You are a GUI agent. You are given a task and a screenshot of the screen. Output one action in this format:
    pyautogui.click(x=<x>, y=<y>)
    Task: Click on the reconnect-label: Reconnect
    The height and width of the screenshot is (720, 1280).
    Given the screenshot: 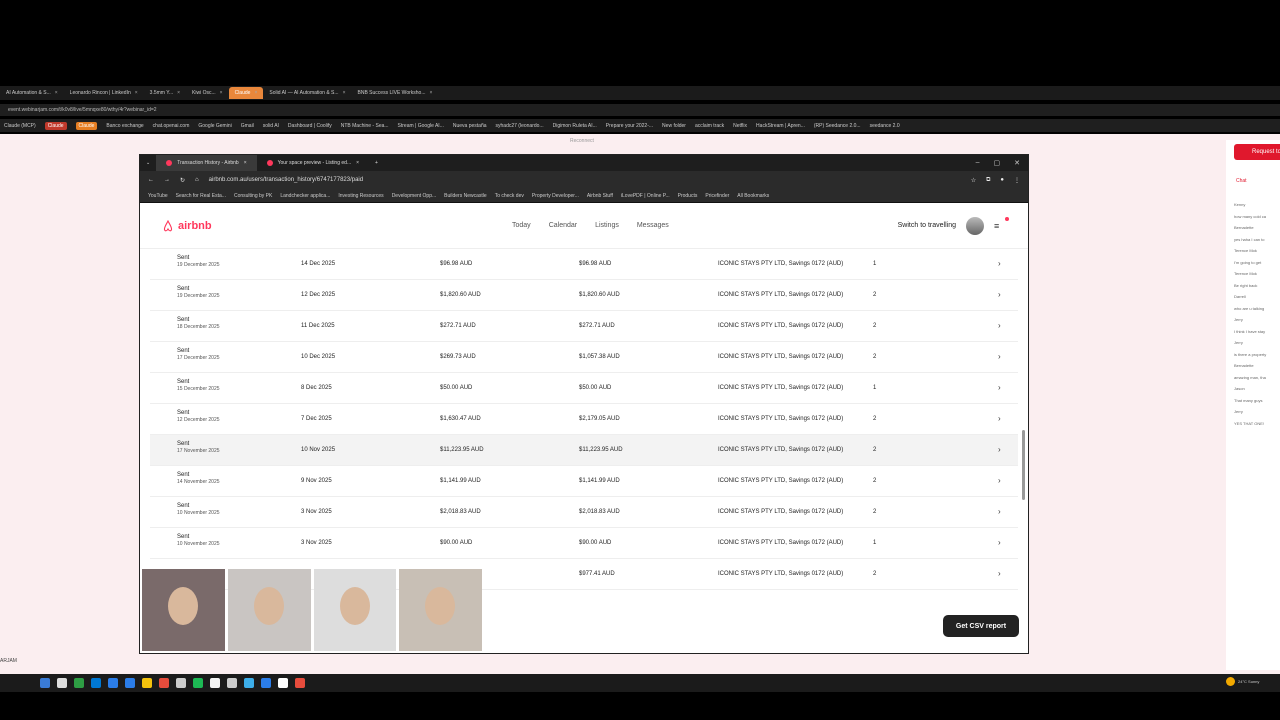 What is the action you would take?
    pyautogui.click(x=582, y=141)
    